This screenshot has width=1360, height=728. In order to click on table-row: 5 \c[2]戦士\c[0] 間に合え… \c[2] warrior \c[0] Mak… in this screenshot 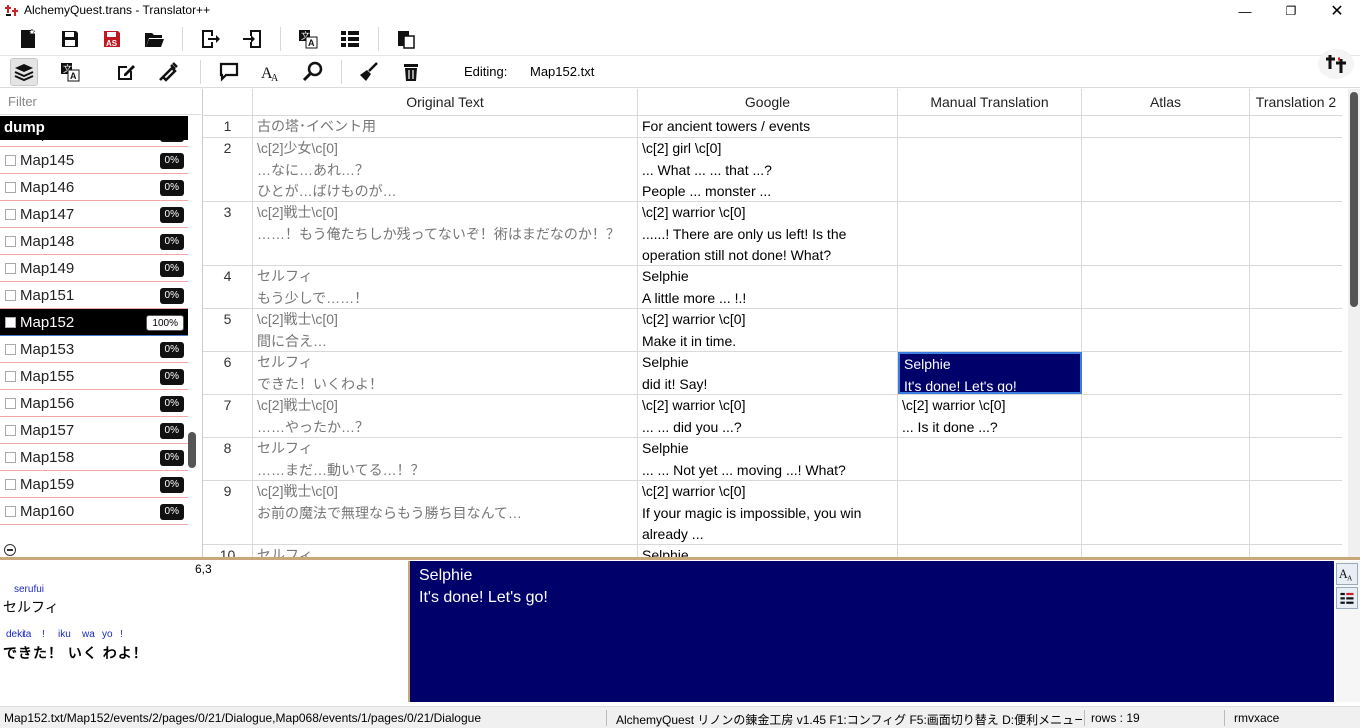, I will do `click(772, 330)`.